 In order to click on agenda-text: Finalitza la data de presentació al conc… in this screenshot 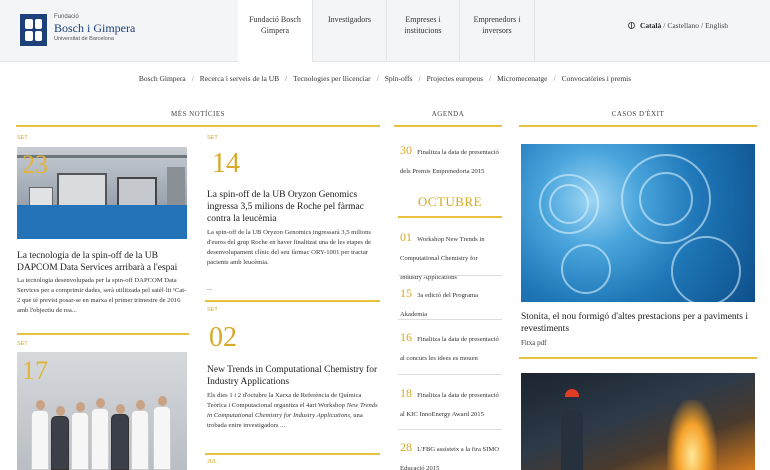, I will do `click(449, 349)`.